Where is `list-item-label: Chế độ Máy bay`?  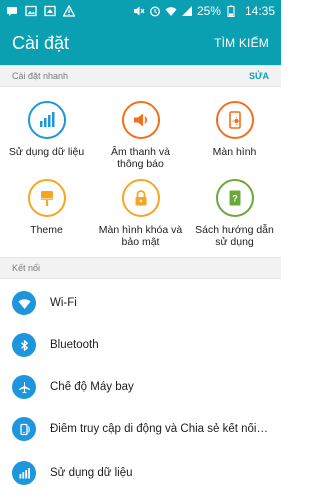
list-item-label: Chế độ Máy bay is located at coordinates (92, 387).